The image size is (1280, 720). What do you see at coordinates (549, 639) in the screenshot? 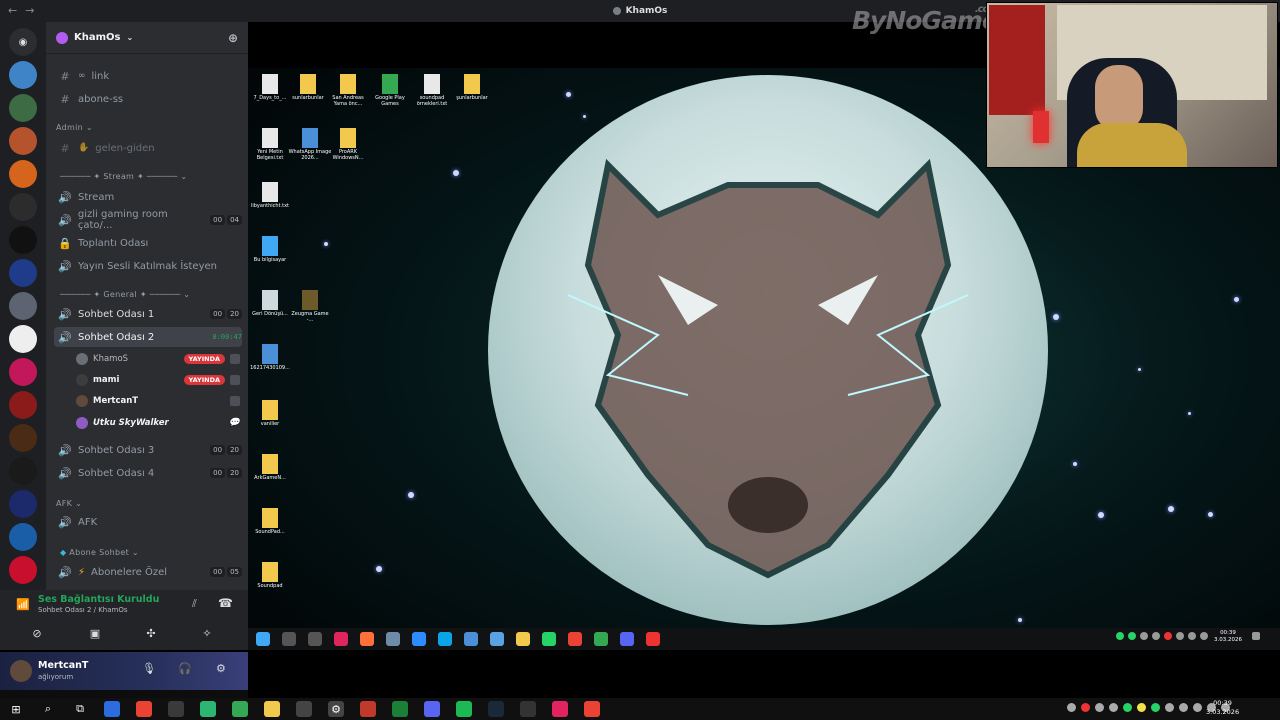
I see `whatsapp-icon` at bounding box center [549, 639].